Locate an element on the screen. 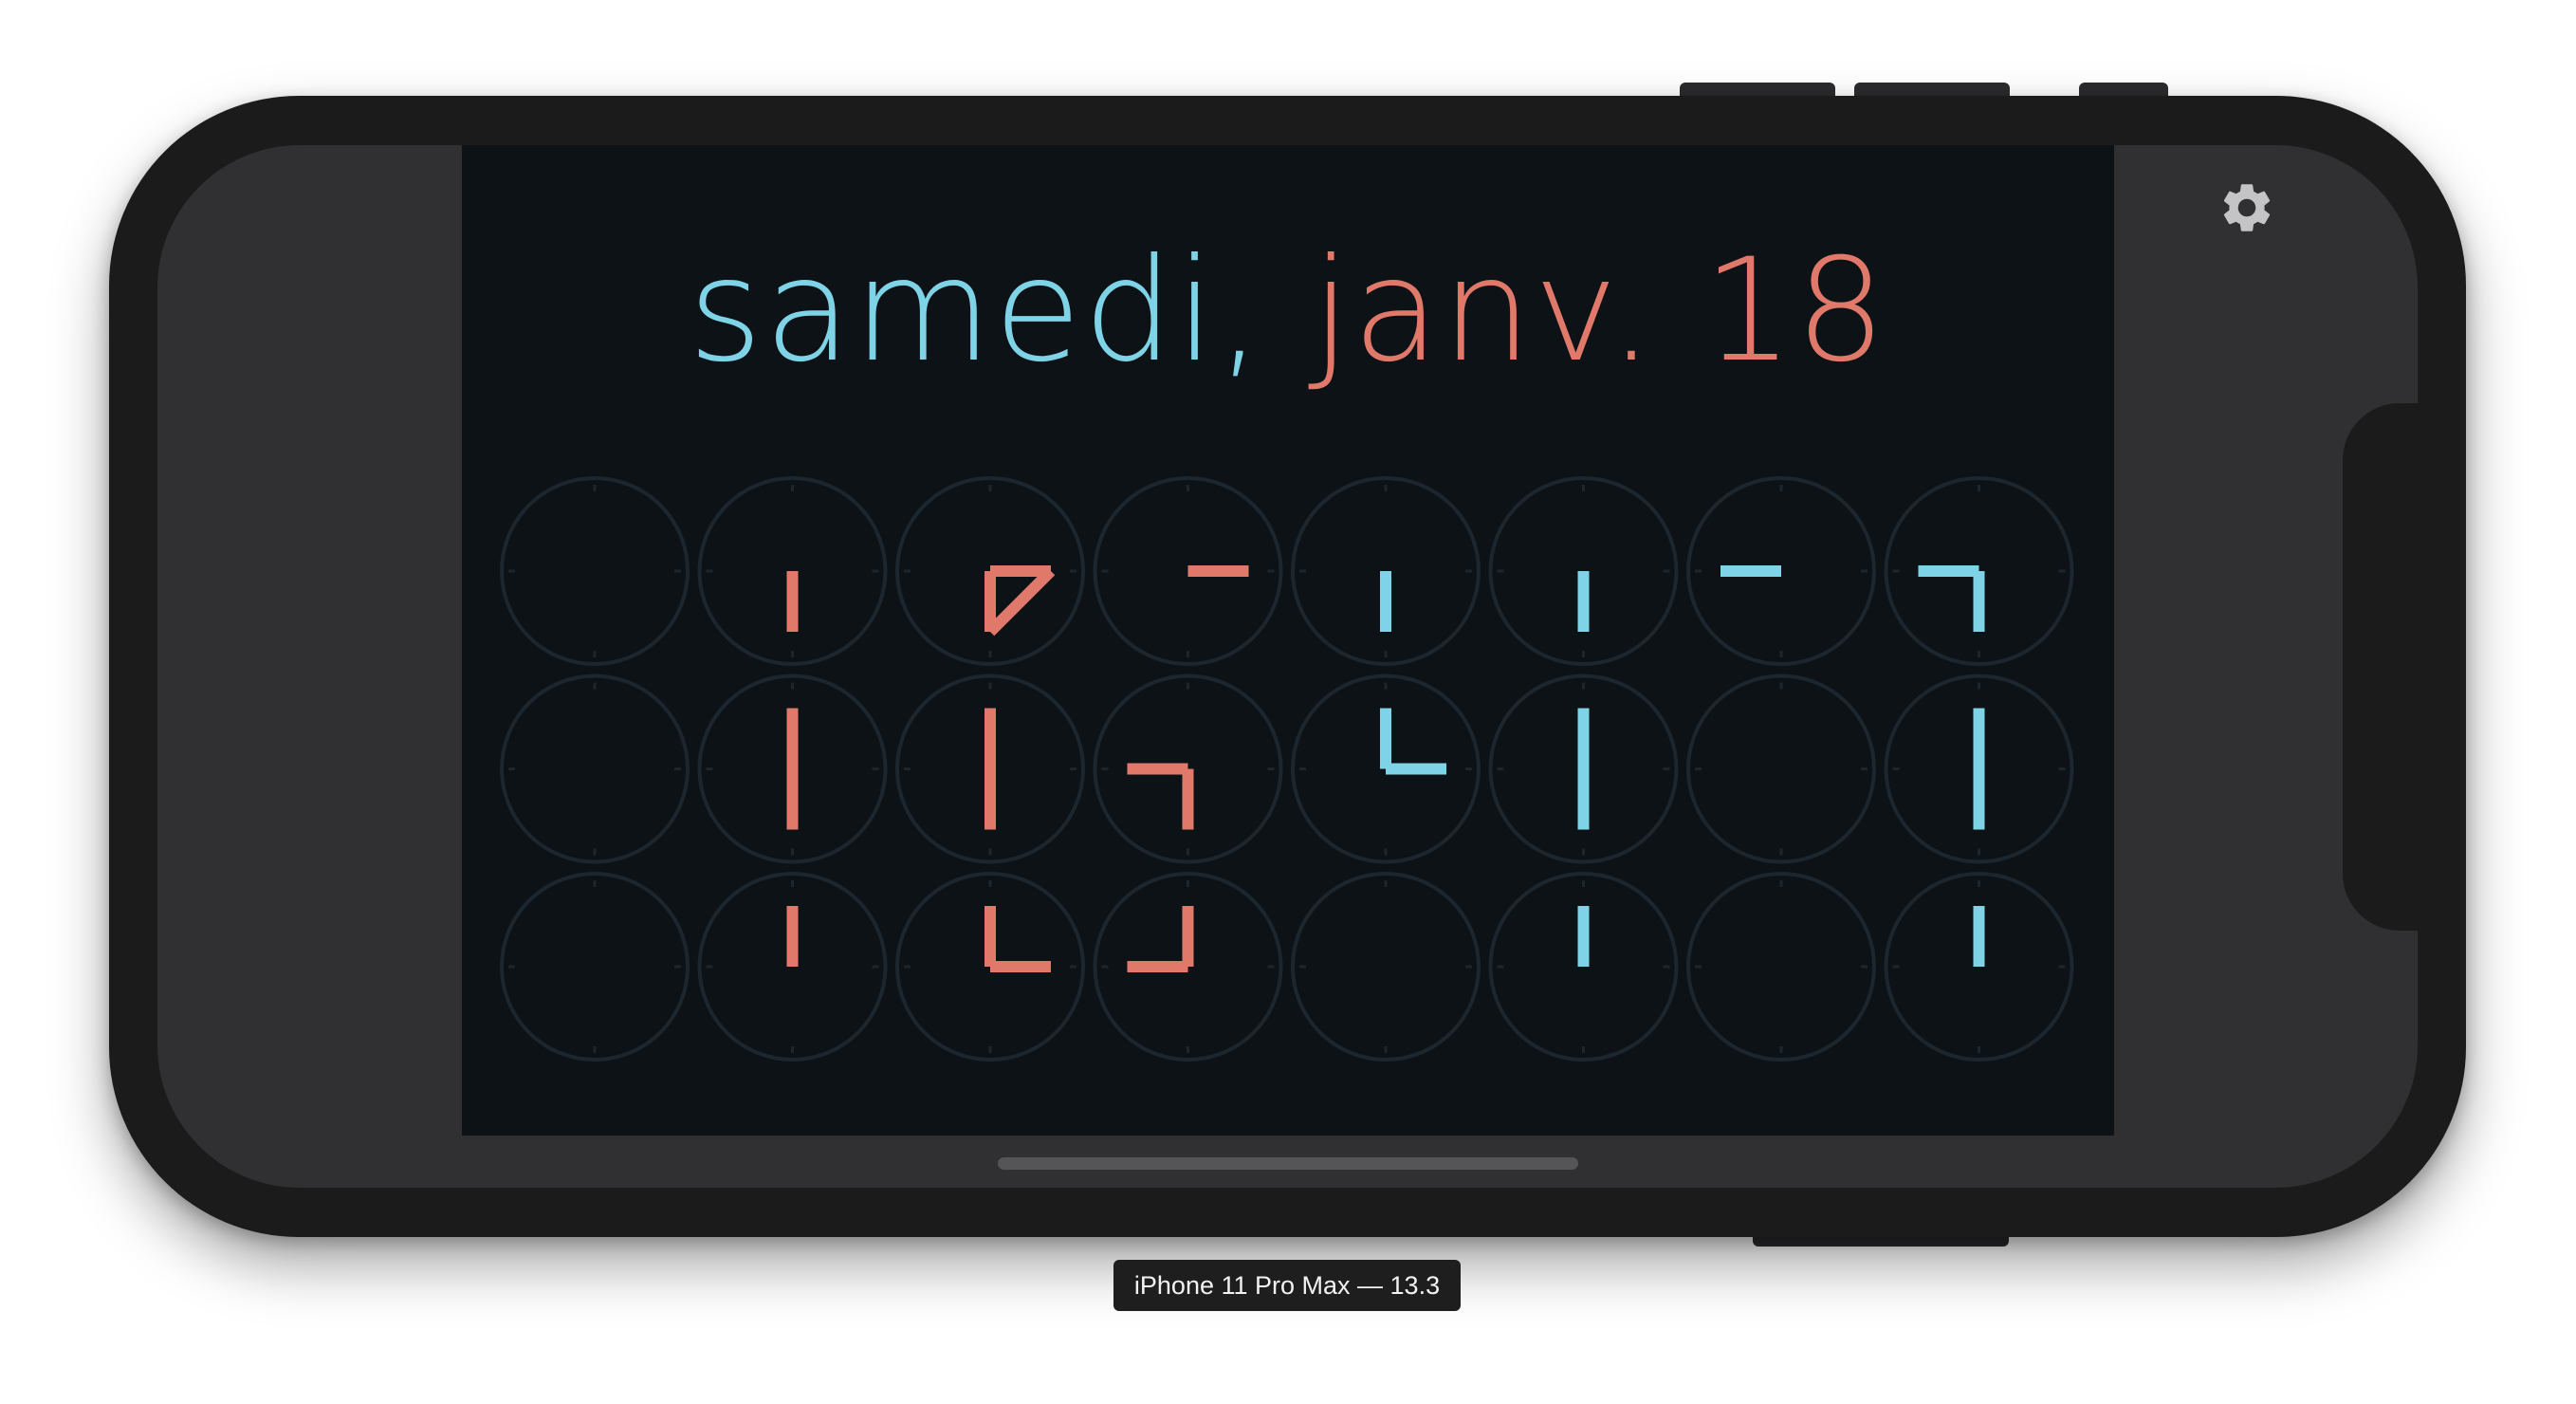 The image size is (2576, 1404). device-label: iPhone 11 Pro Max — 13.3 is located at coordinates (1287, 1285).